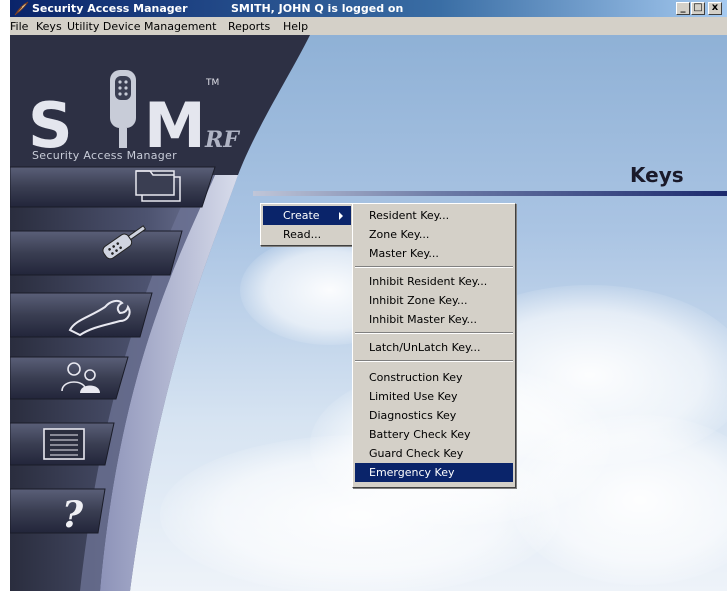  Describe the element at coordinates (110, 8) in the screenshot. I see `window-title: Security Access Manager` at that location.